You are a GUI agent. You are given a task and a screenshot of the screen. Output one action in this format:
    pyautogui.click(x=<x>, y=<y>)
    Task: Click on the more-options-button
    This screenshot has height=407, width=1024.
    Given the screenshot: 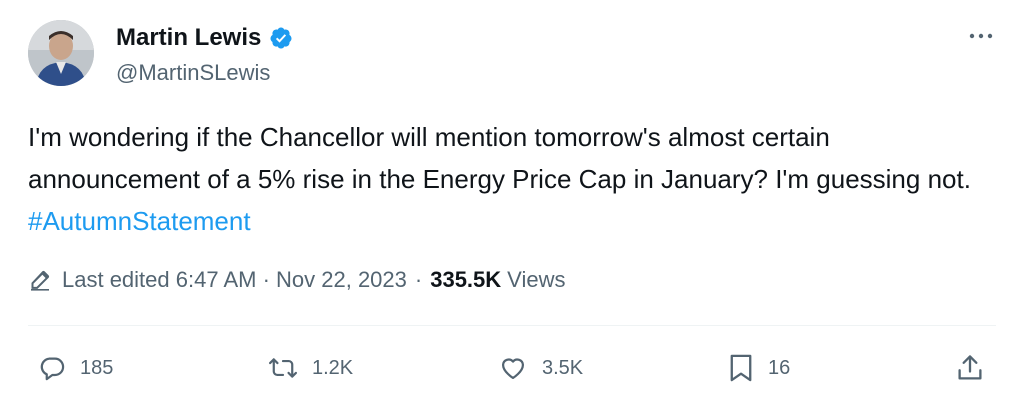 What is the action you would take?
    pyautogui.click(x=981, y=36)
    